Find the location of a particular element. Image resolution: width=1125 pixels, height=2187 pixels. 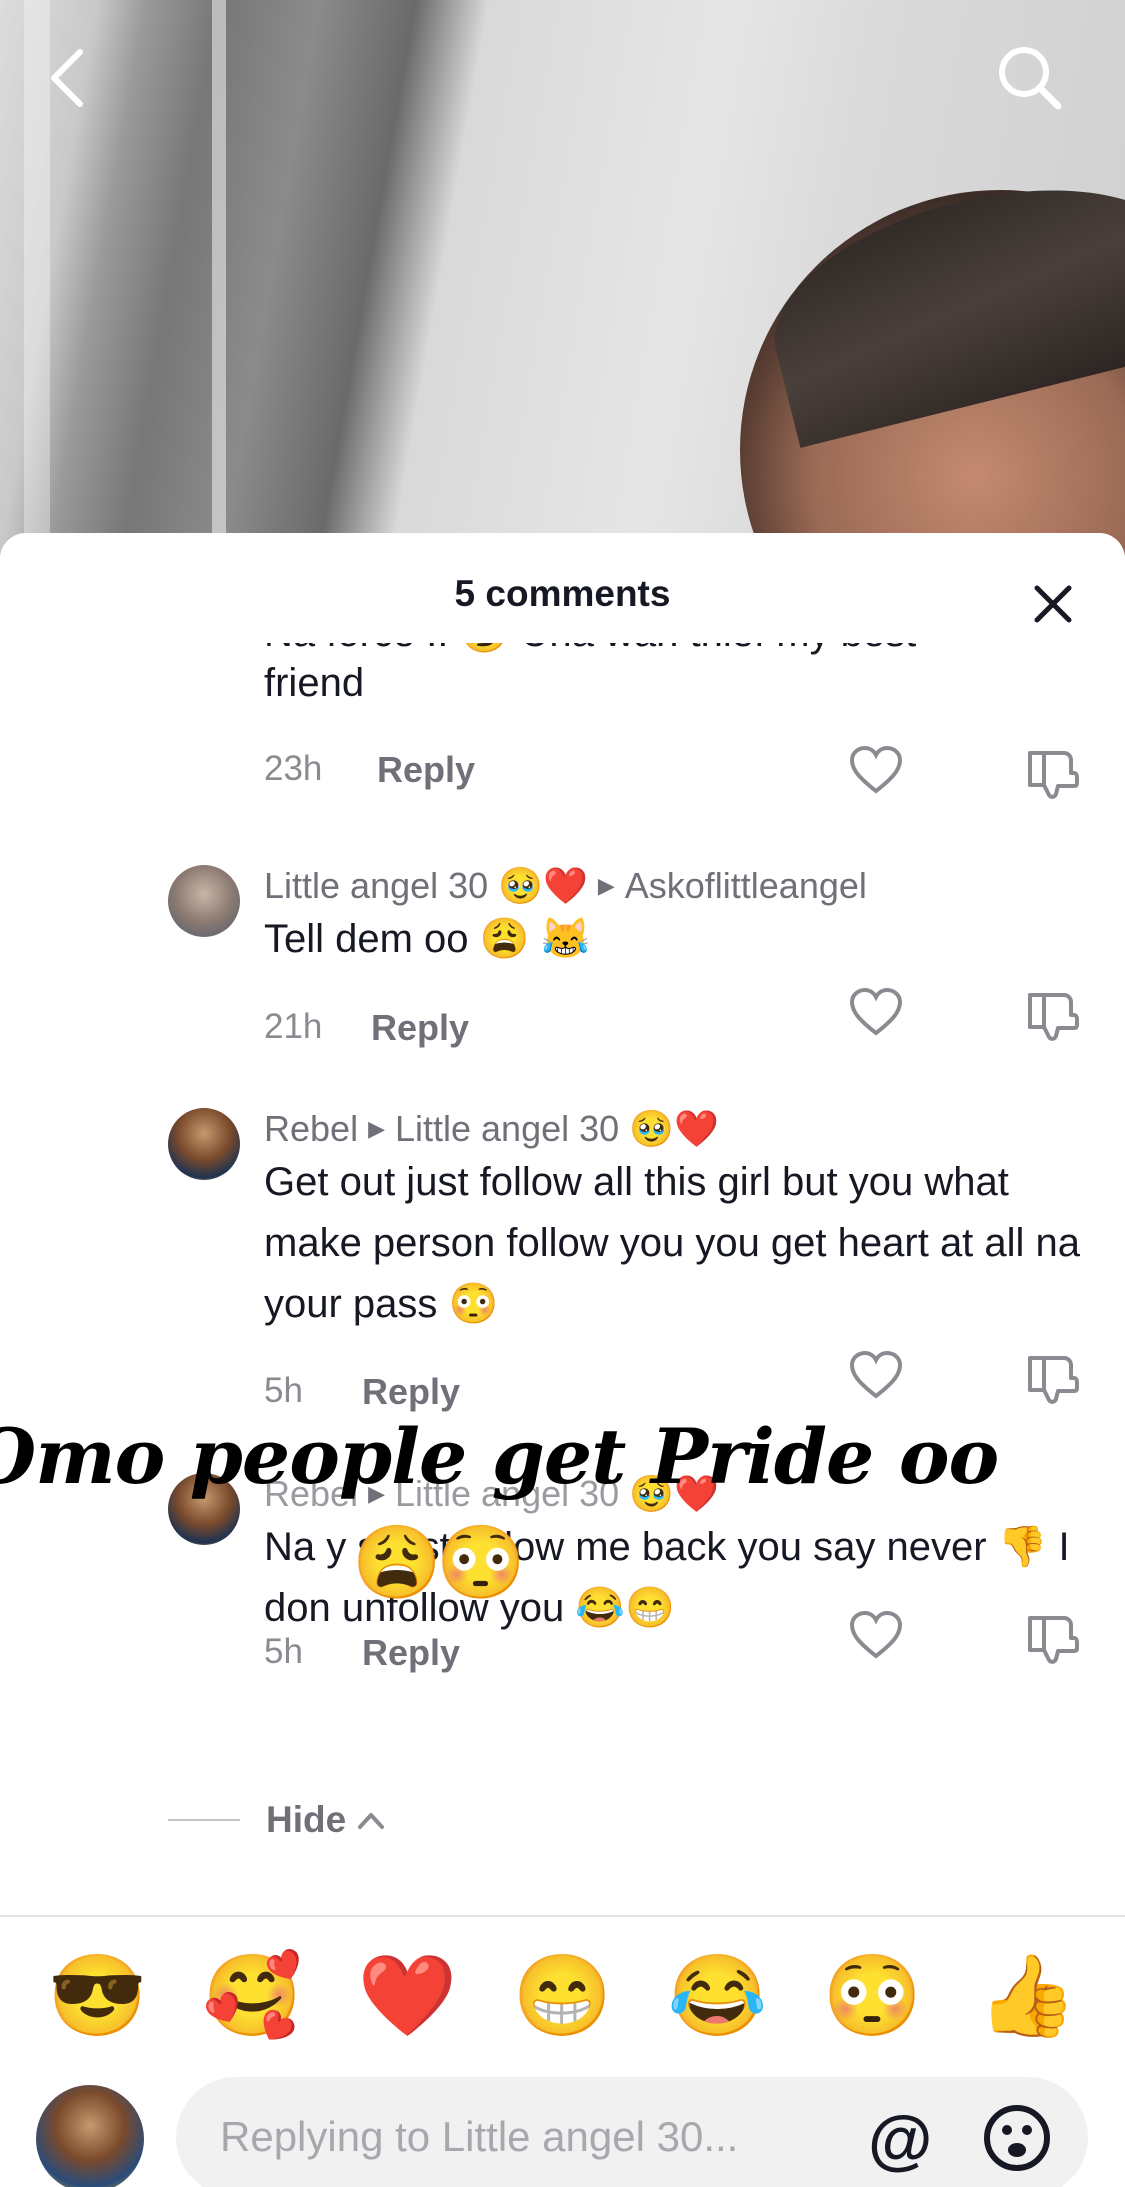

comment-composer: @ is located at coordinates (562, 2131).